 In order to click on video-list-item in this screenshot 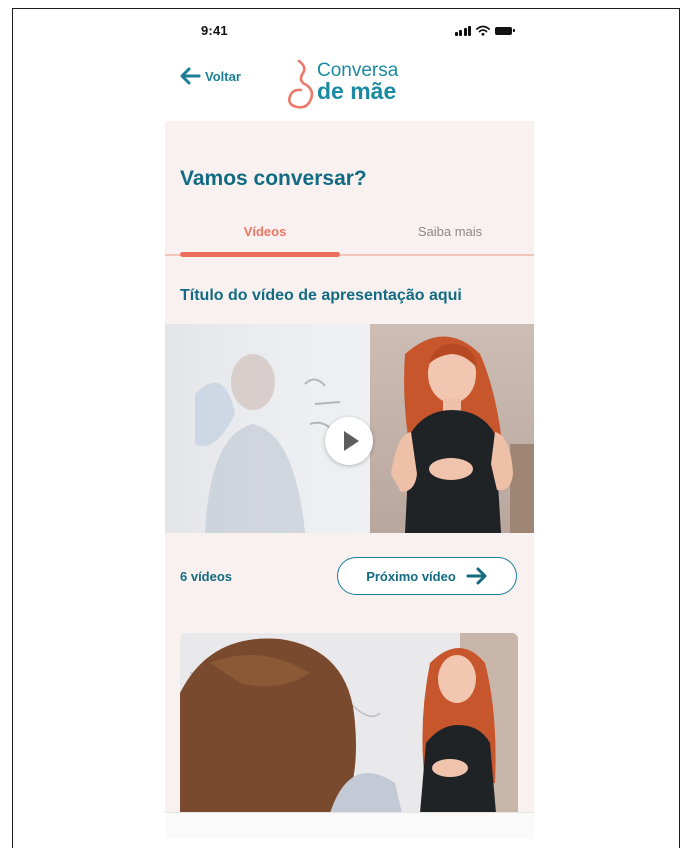, I will do `click(349, 723)`.